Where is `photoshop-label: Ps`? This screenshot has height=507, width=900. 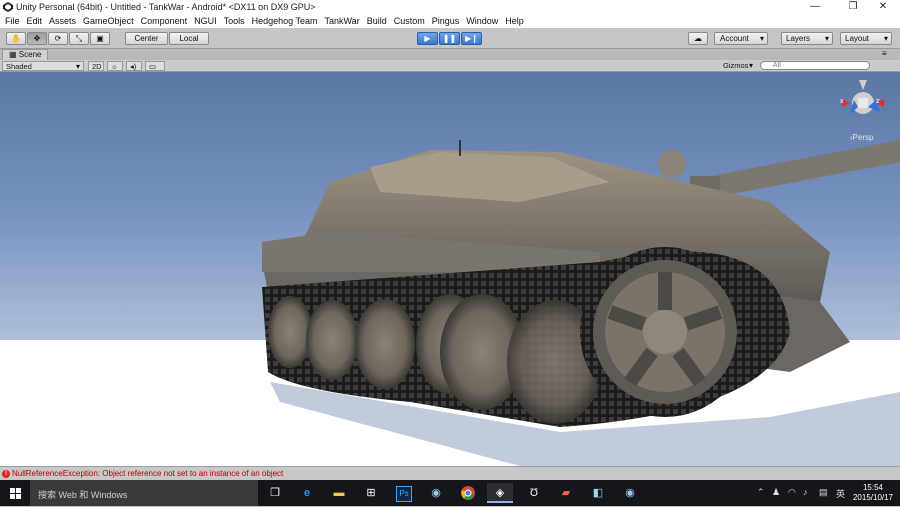 photoshop-label: Ps is located at coordinates (404, 494).